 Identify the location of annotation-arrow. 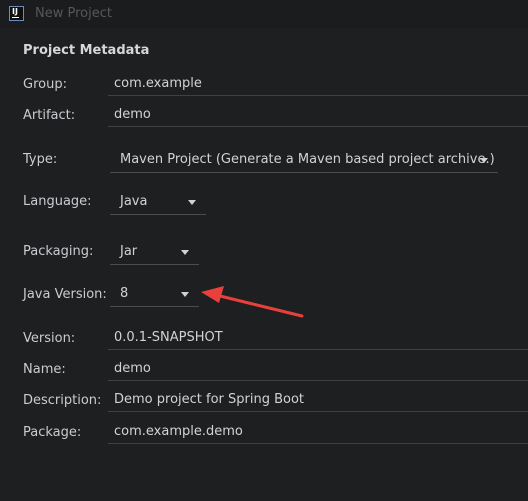
(252, 302).